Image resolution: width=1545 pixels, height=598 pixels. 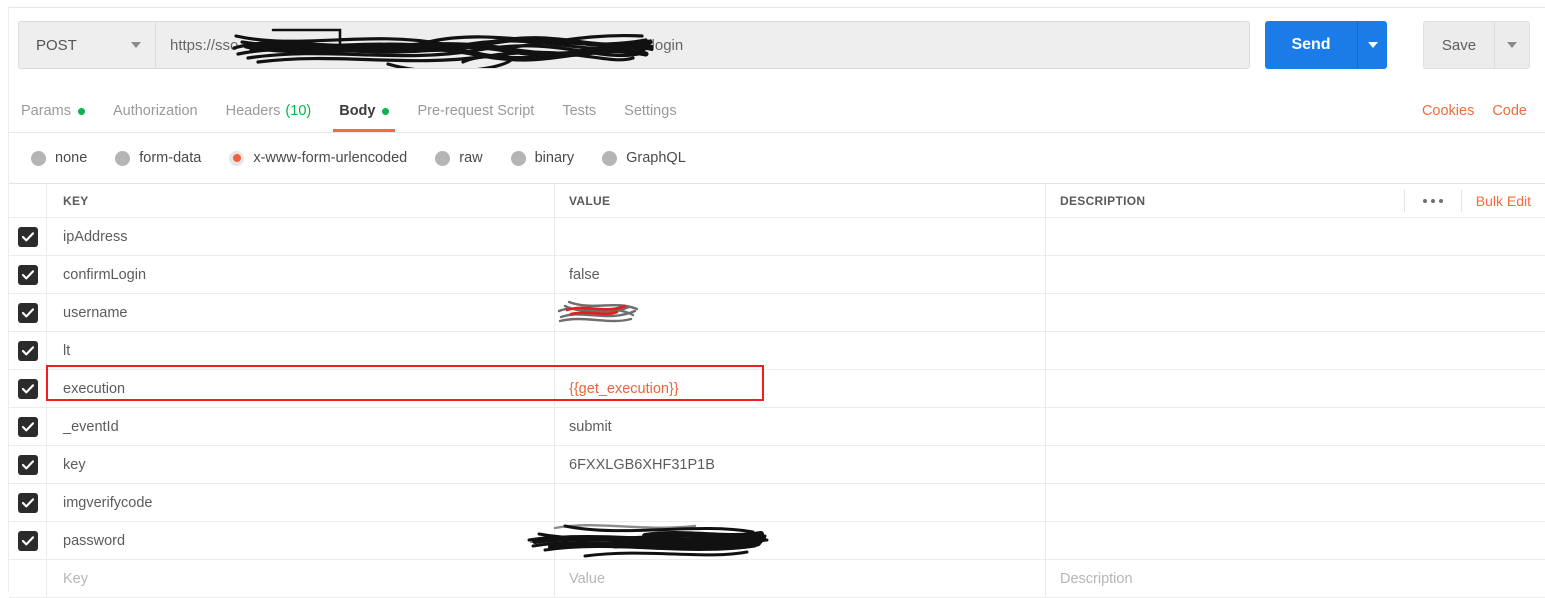 I want to click on row-value-cell: false, so click(x=800, y=274).